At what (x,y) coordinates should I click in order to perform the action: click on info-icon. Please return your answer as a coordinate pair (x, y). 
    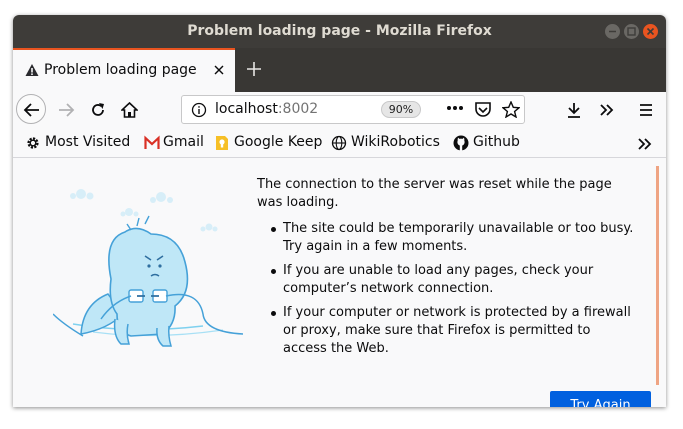
    Looking at the image, I should click on (199, 110).